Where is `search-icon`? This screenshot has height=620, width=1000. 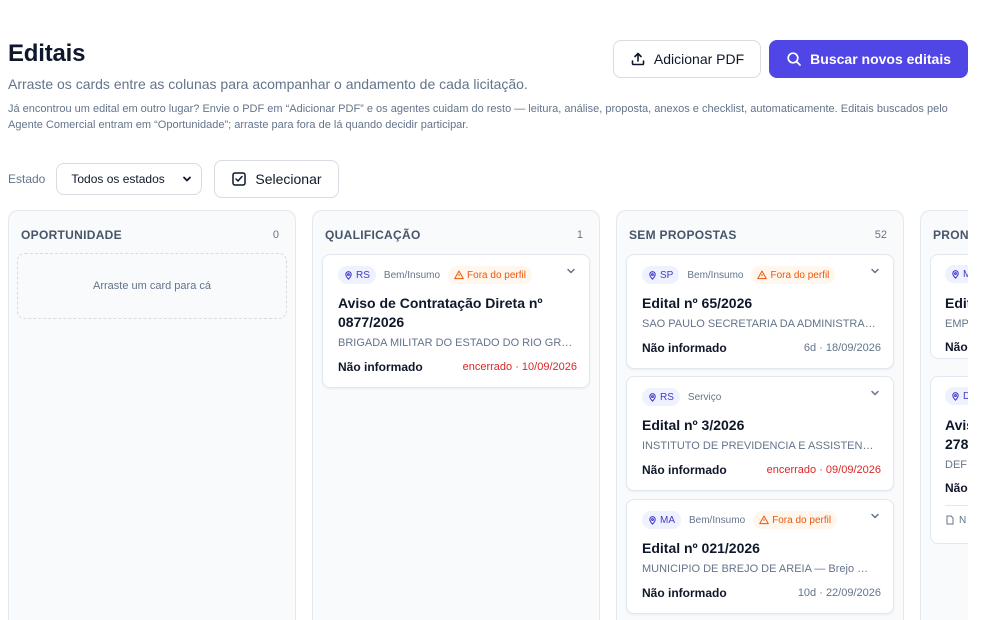 search-icon is located at coordinates (794, 59).